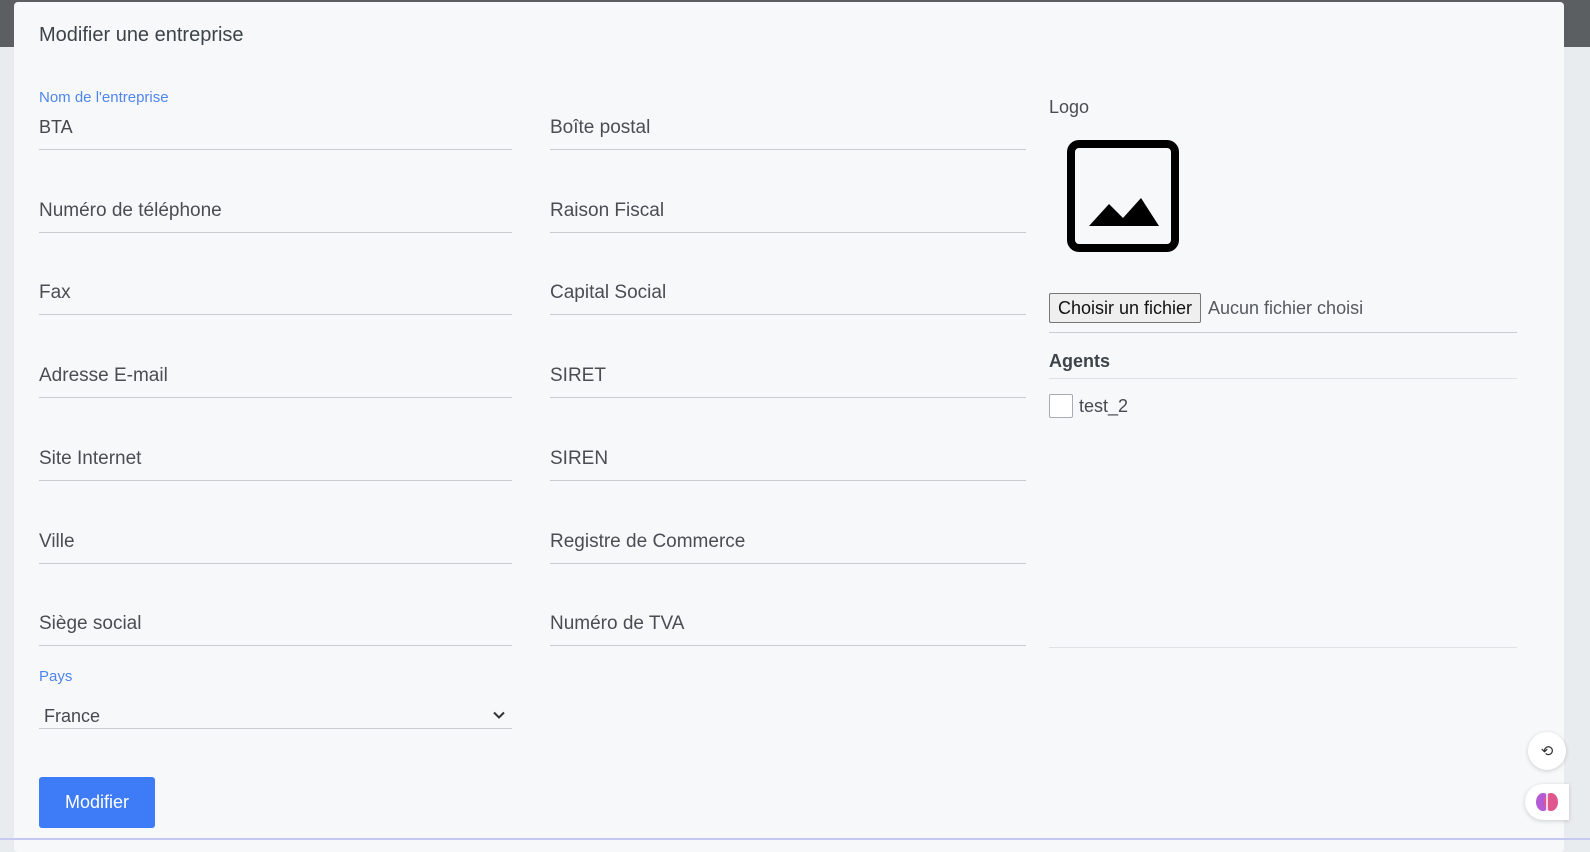  Describe the element at coordinates (72, 716) in the screenshot. I see `country-value: France` at that location.